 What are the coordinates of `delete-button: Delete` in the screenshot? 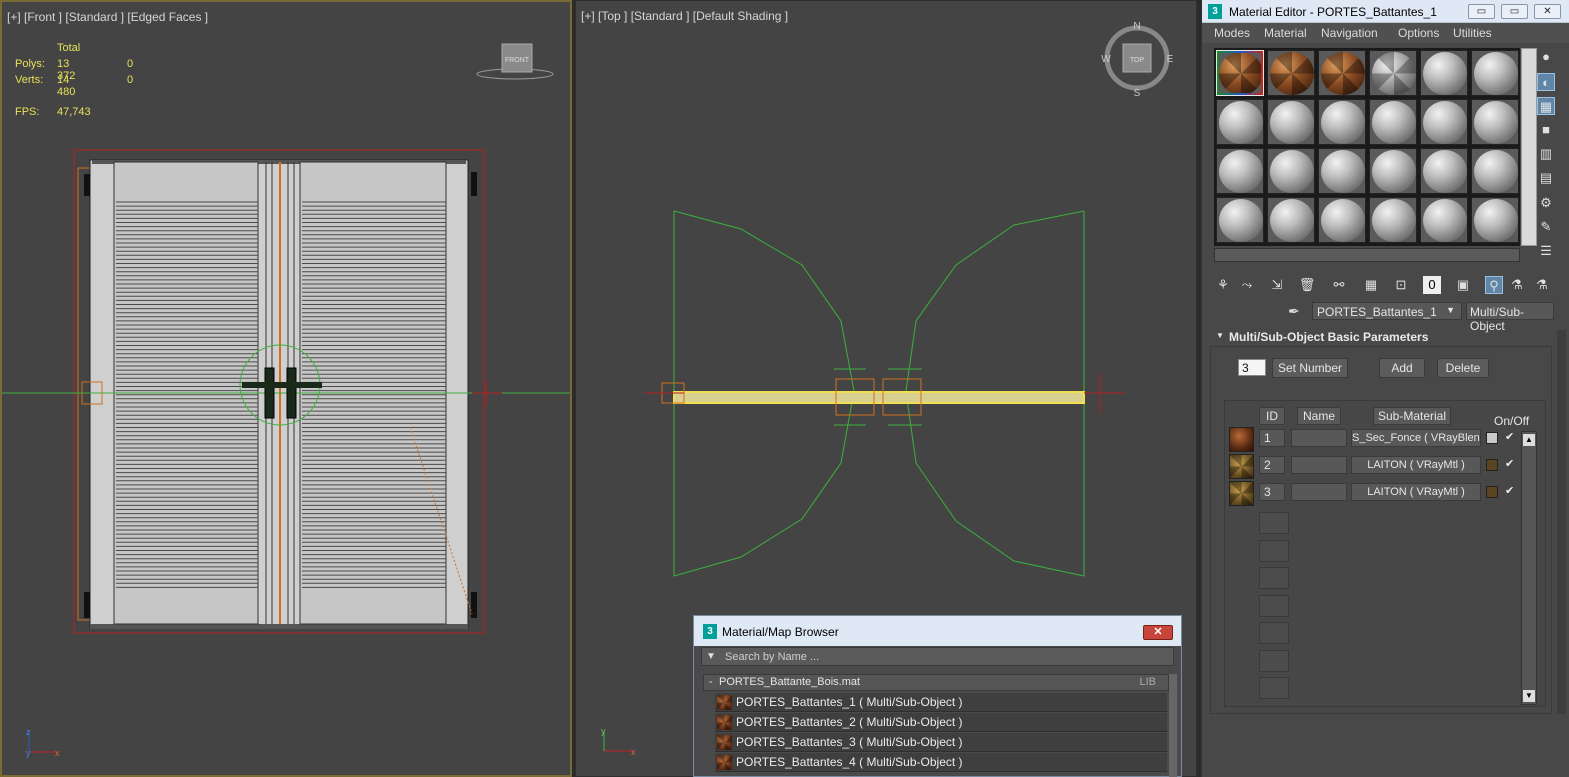 It's located at (1463, 368).